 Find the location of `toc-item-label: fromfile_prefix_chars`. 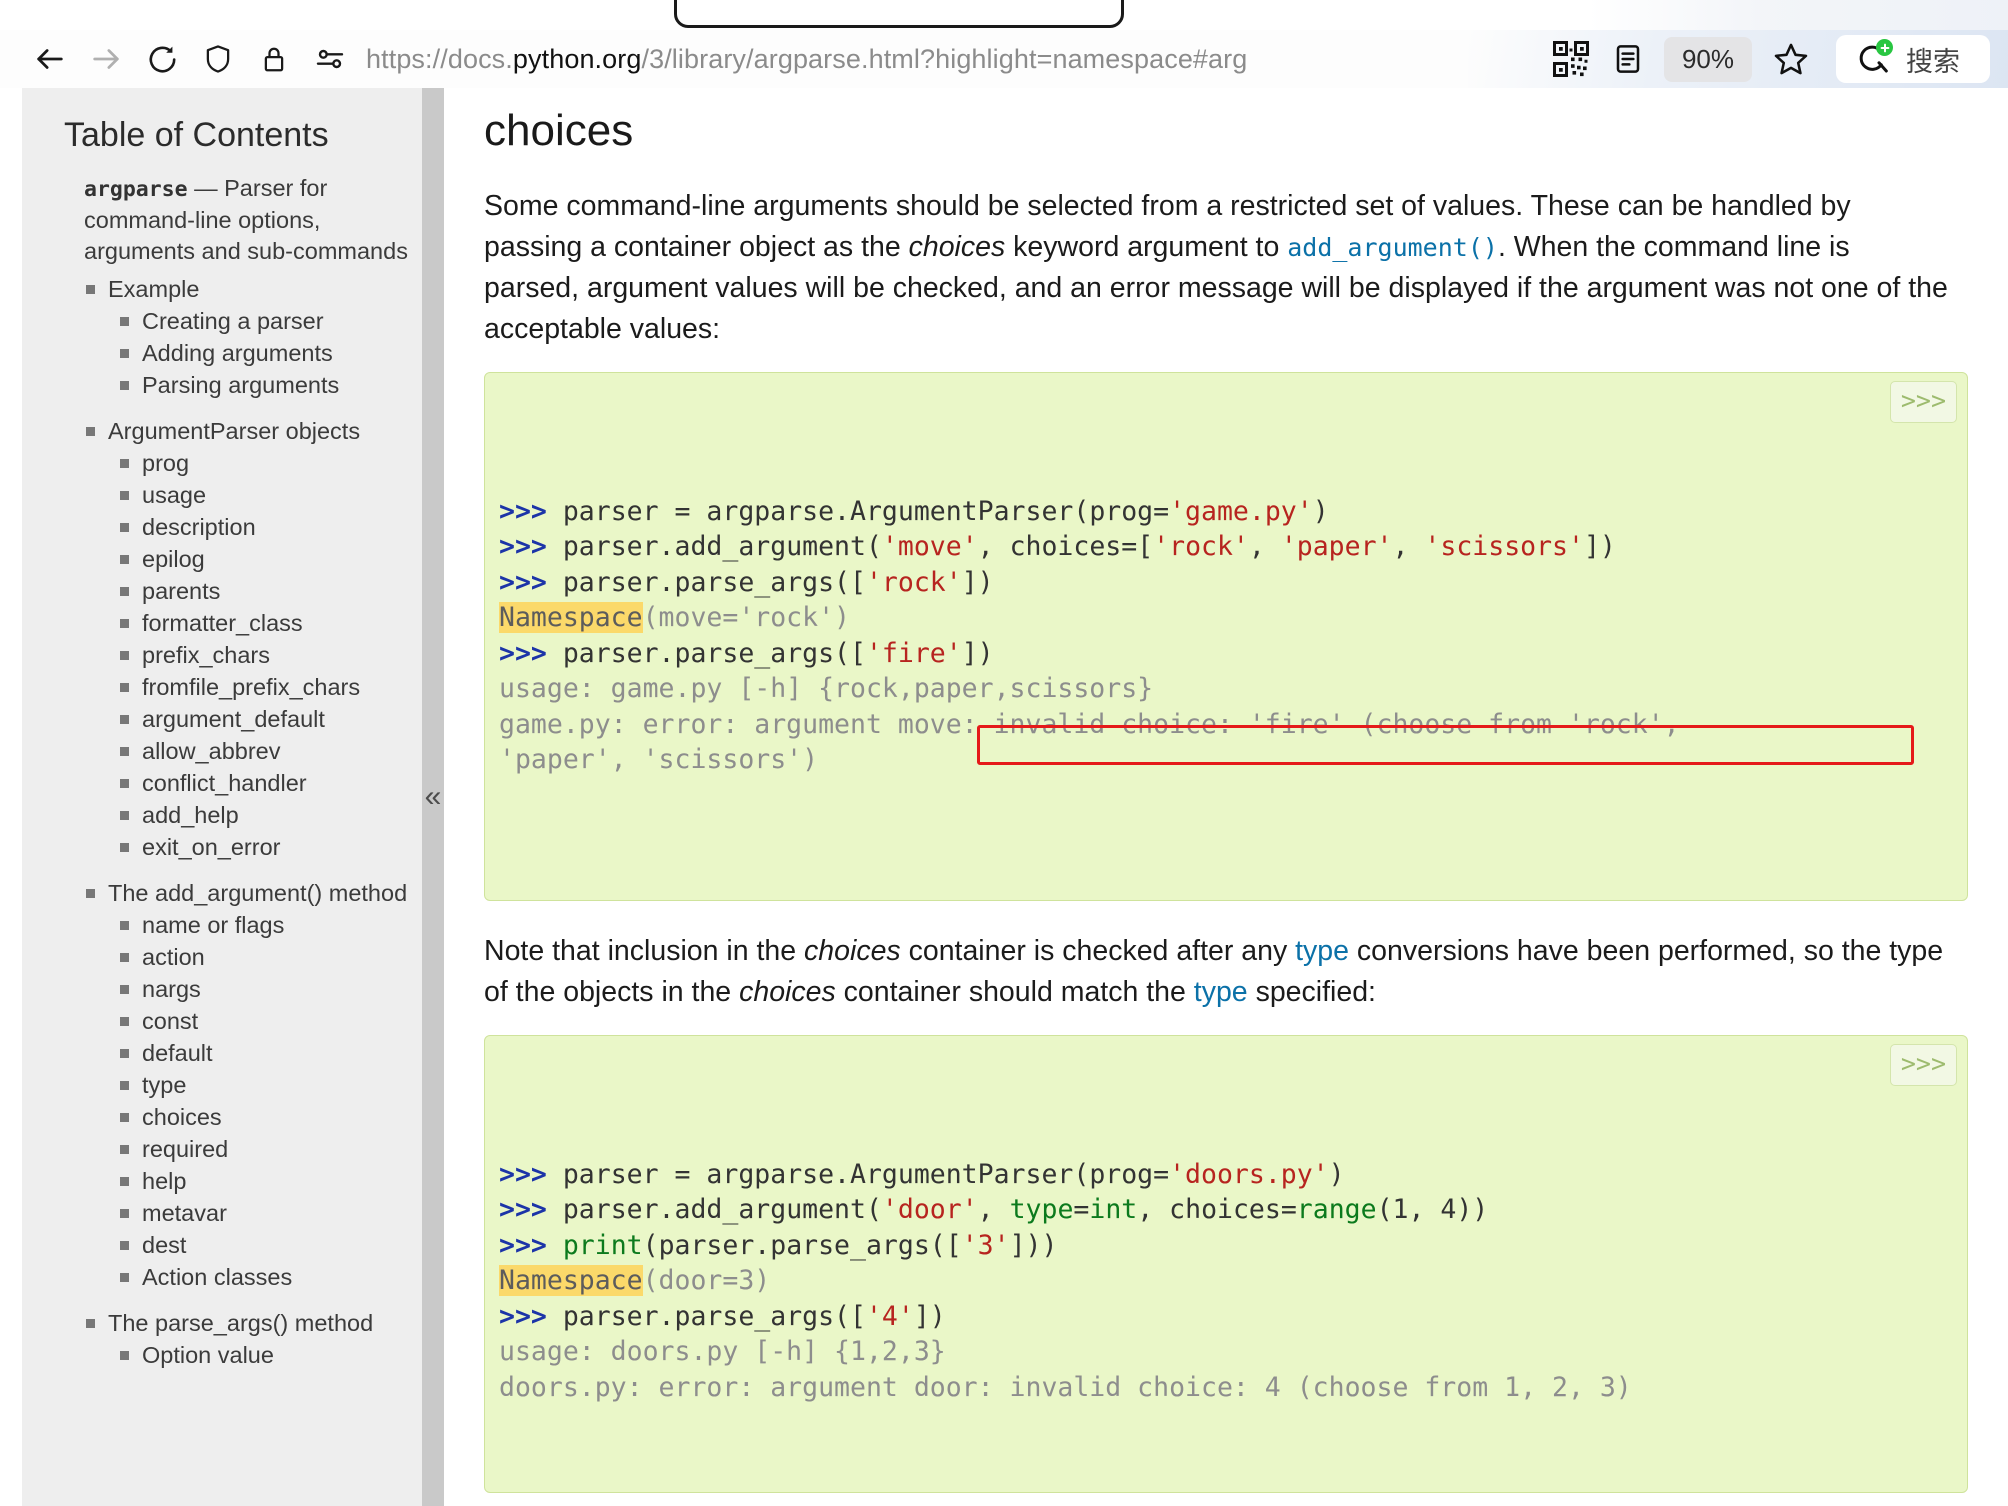

toc-item-label: fromfile_prefix_chars is located at coordinates (251, 687).